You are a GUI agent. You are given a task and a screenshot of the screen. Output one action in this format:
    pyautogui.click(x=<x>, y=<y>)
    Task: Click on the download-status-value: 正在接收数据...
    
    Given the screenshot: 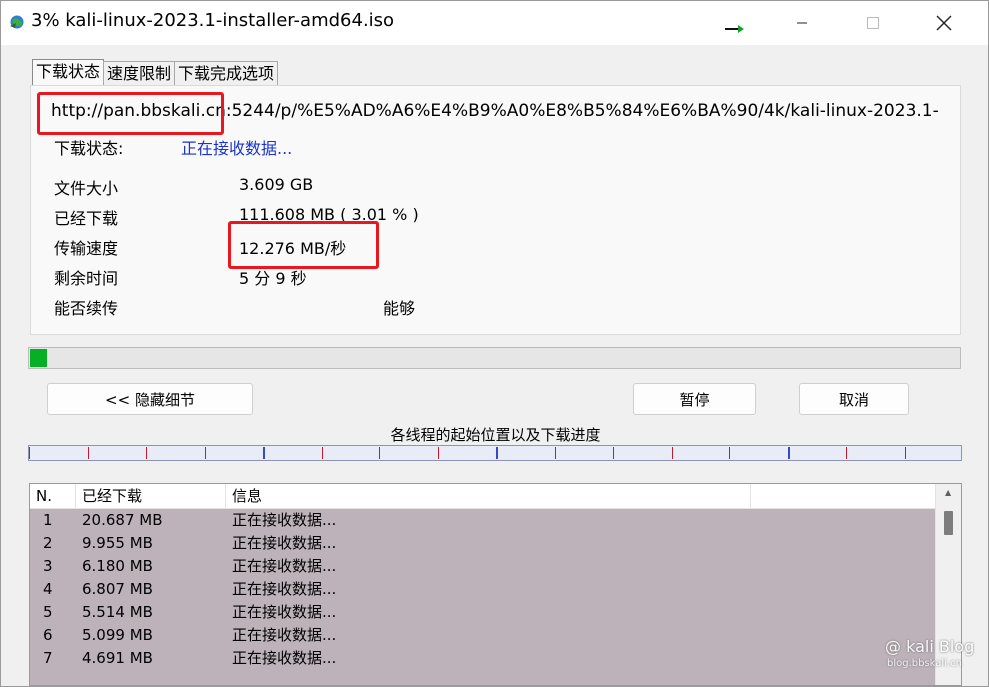 What is the action you would take?
    pyautogui.click(x=237, y=148)
    